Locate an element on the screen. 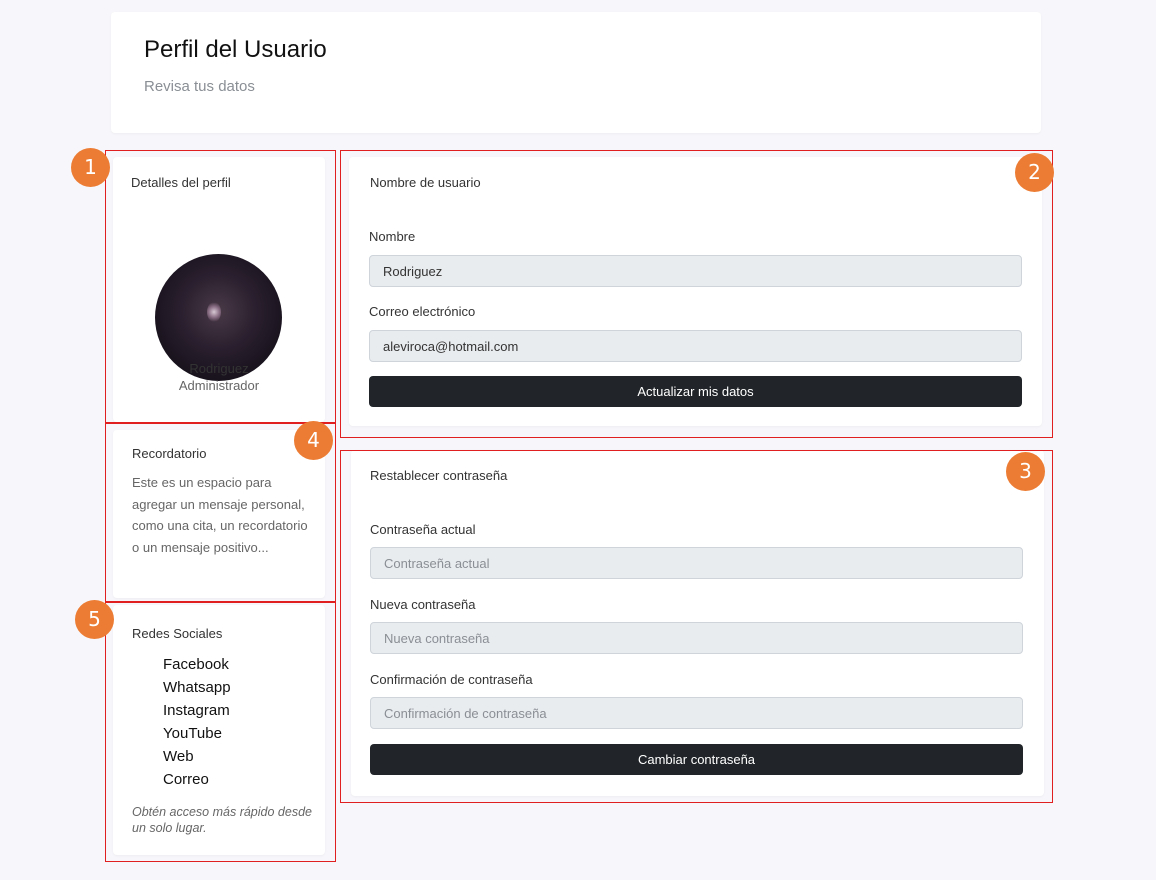 This screenshot has height=880, width=1156. reminder-heading: Recordatorio is located at coordinates (169, 453).